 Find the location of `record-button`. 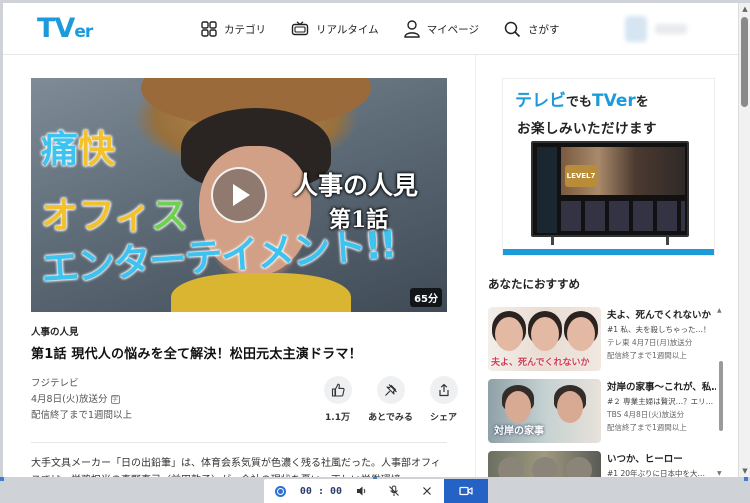

record-button is located at coordinates (280, 491).